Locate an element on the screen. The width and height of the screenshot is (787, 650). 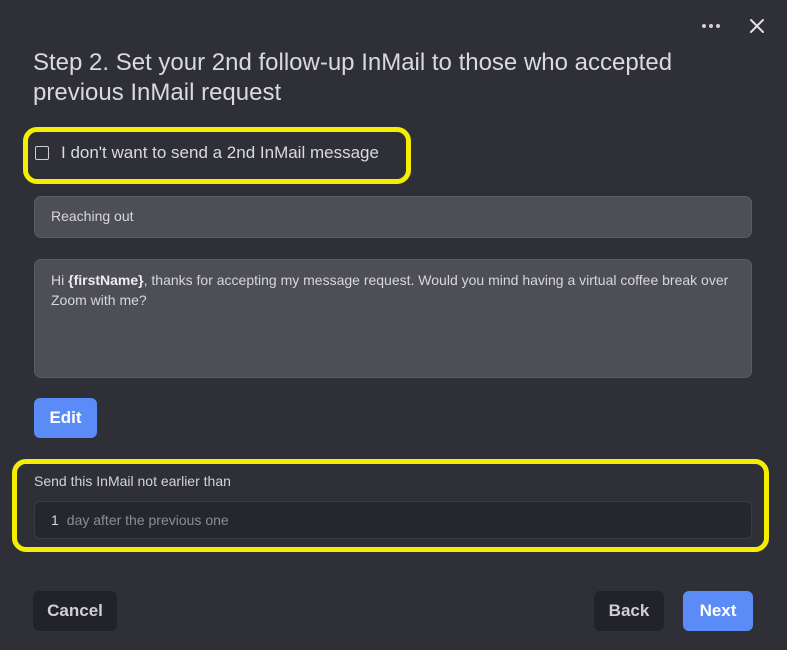
delay-value: 1 is located at coordinates (55, 520).